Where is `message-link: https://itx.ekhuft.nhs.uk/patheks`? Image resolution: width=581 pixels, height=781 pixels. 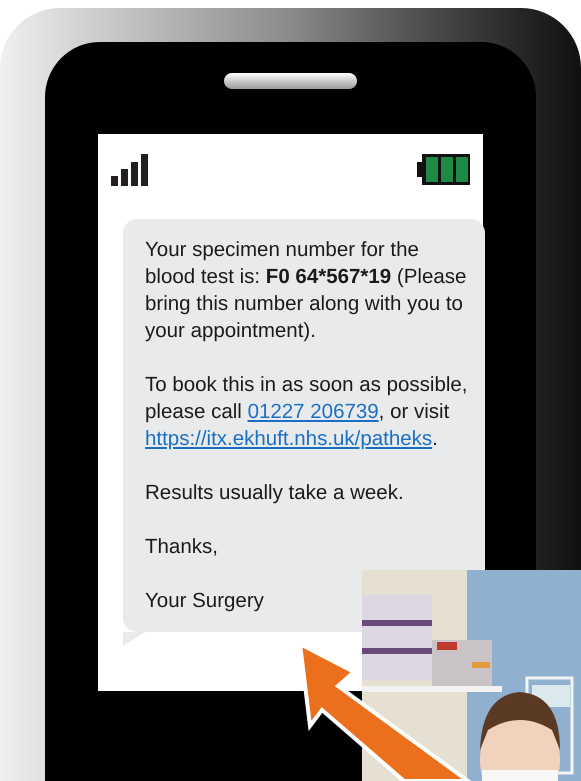
message-link: https://itx.ekhuft.nhs.uk/patheks is located at coordinates (288, 438).